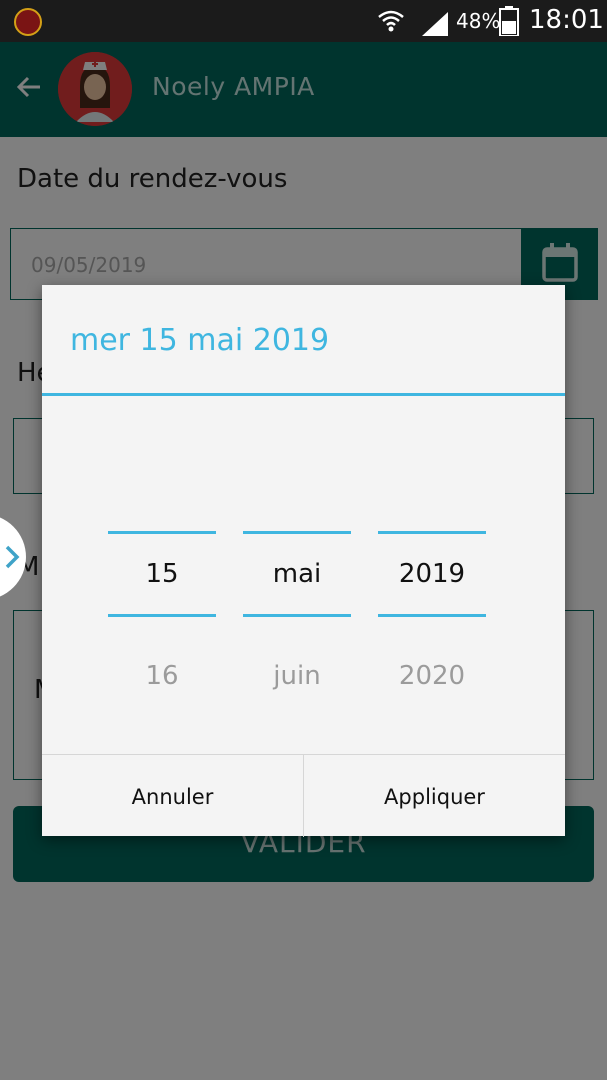  Describe the element at coordinates (432, 532) in the screenshot. I see `year-picker-top-line` at that location.